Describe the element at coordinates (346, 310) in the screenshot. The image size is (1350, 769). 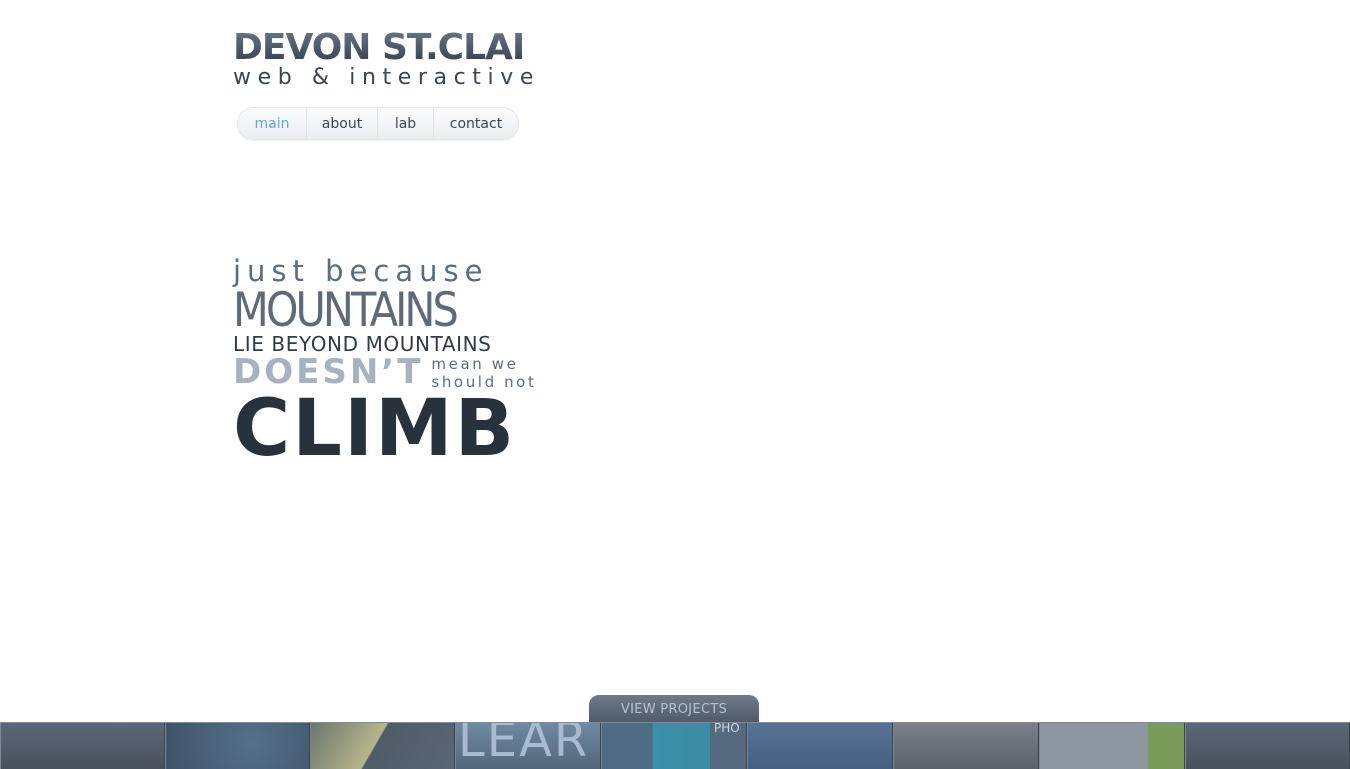
I see `quote-line-mountains: MOUNTAINS` at that location.